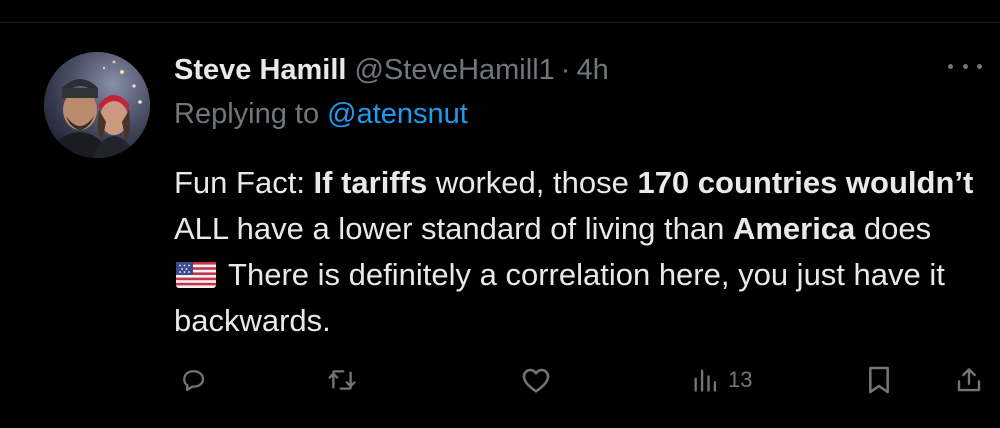 This screenshot has height=428, width=1000. I want to click on like-button, so click(536, 380).